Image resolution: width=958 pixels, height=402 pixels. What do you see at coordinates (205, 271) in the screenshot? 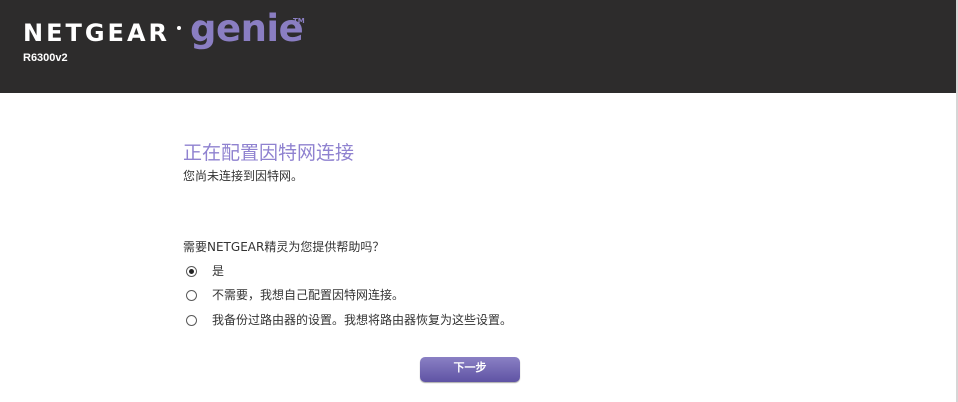
I see `option-yes: 是` at bounding box center [205, 271].